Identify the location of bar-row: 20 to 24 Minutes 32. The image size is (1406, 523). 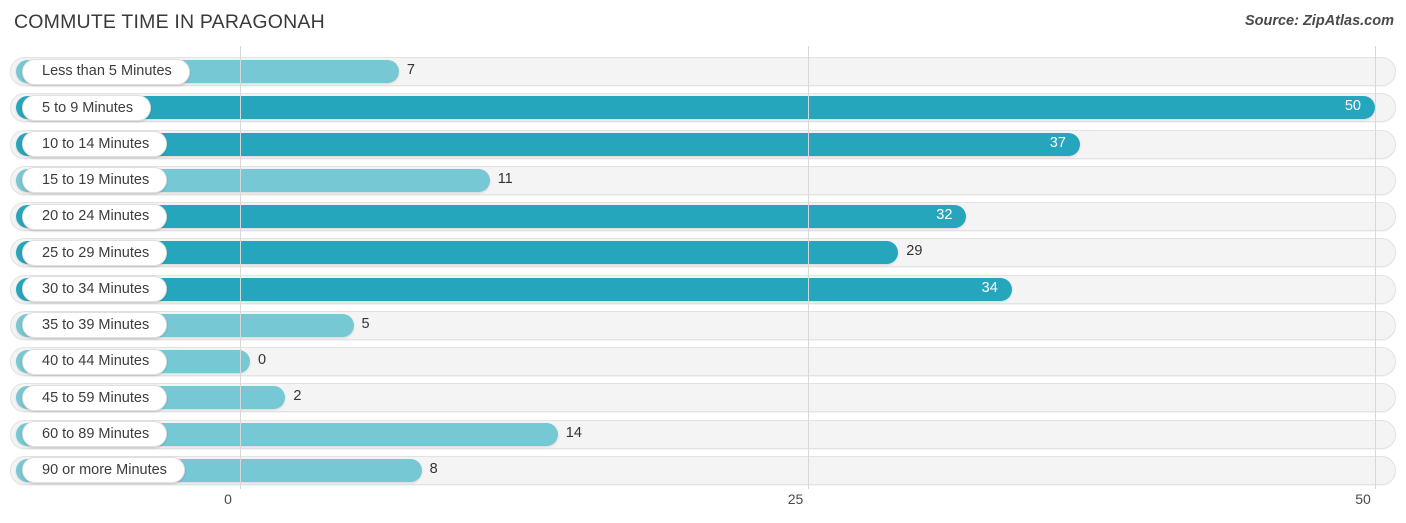
(703, 217).